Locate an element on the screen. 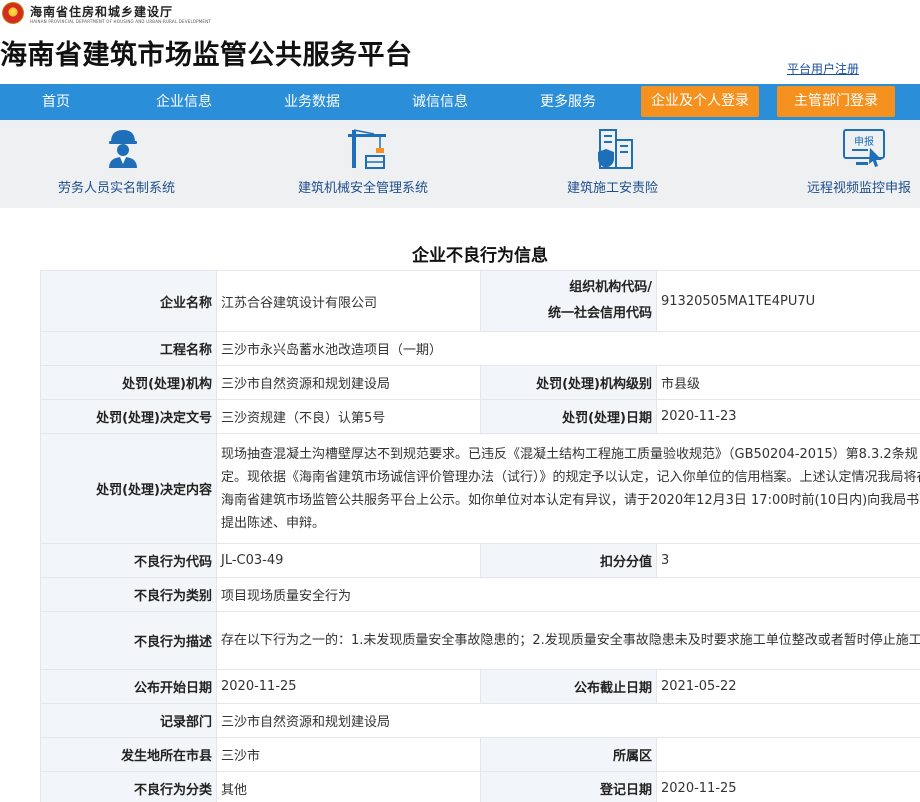  org-code-label-line2: 统一社会信用代码 is located at coordinates (599, 313).